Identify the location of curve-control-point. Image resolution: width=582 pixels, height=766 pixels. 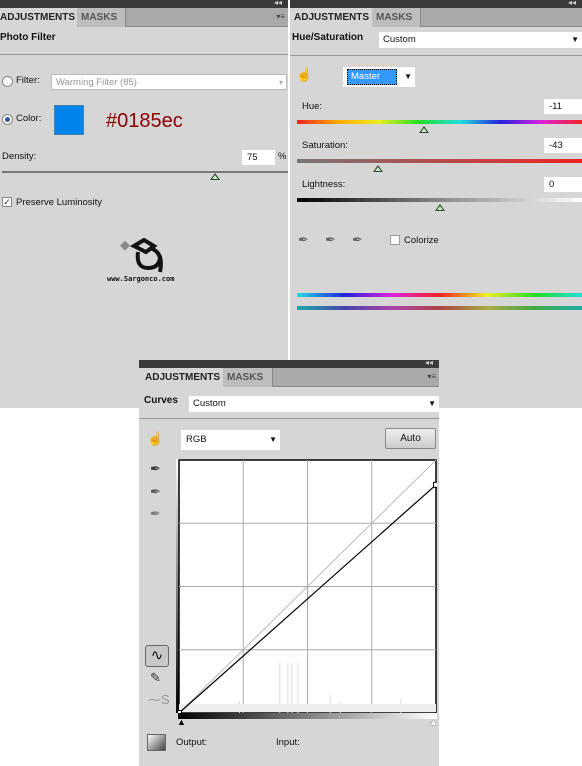
(435, 484).